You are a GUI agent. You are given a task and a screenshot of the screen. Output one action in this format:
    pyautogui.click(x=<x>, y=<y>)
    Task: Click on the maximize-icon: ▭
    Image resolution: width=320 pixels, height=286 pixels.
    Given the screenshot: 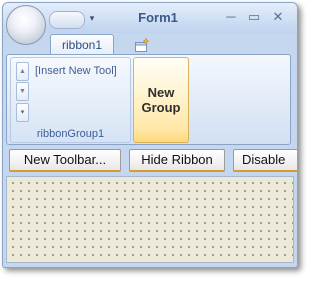 What is the action you would take?
    pyautogui.click(x=254, y=17)
    